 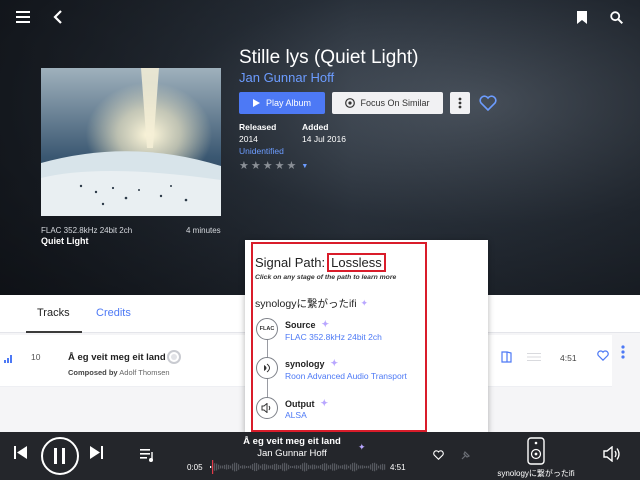 I want to click on track-title: Å eg veit meg eit land, so click(x=117, y=357).